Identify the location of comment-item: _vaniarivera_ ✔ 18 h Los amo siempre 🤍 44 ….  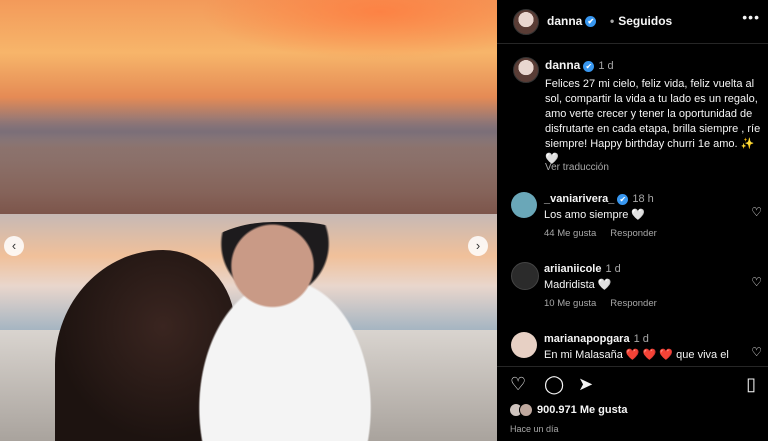
(632, 219).